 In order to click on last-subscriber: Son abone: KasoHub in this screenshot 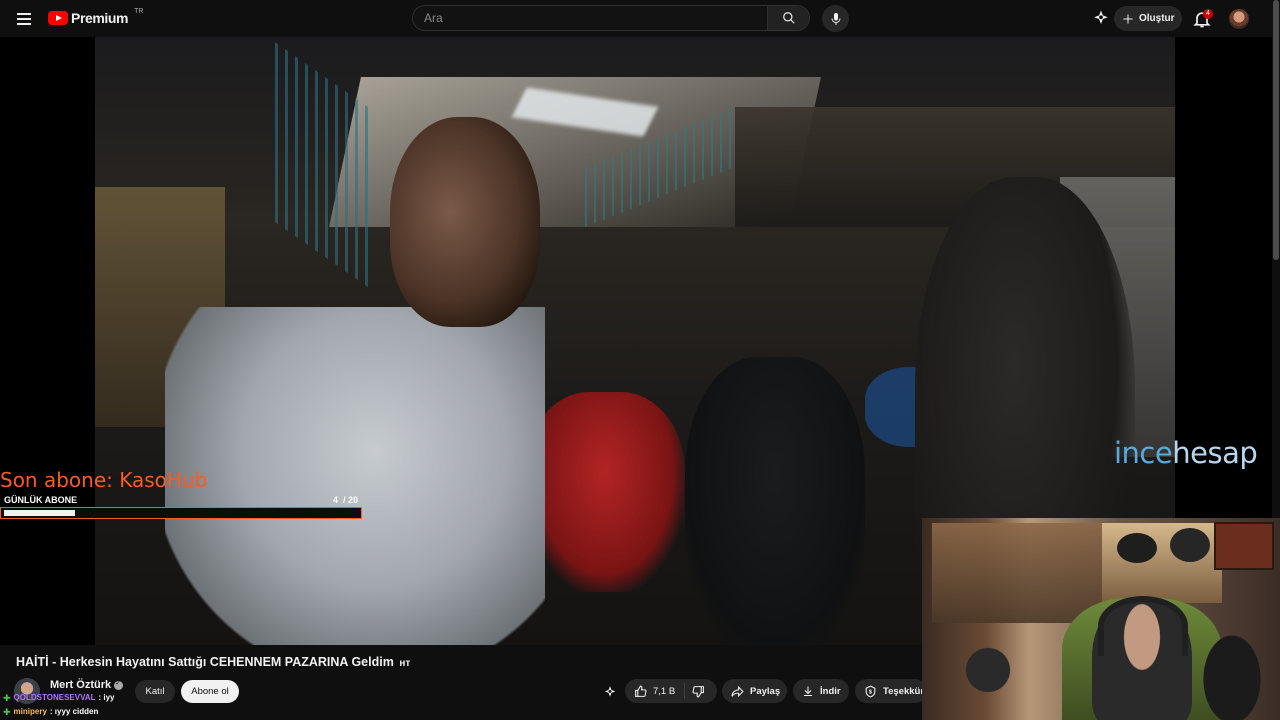, I will do `click(104, 480)`.